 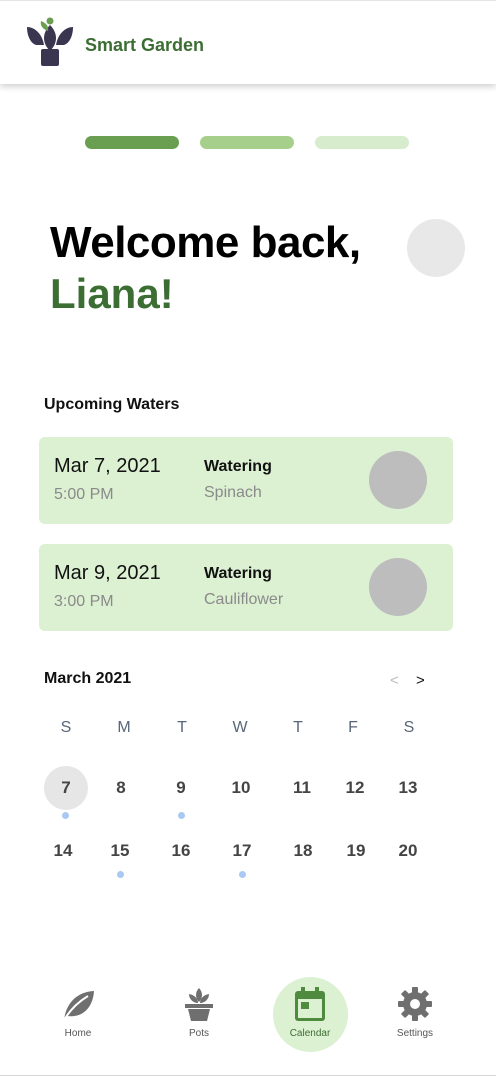 What do you see at coordinates (84, 494) in the screenshot?
I see `watering-time: 5:00 PM` at bounding box center [84, 494].